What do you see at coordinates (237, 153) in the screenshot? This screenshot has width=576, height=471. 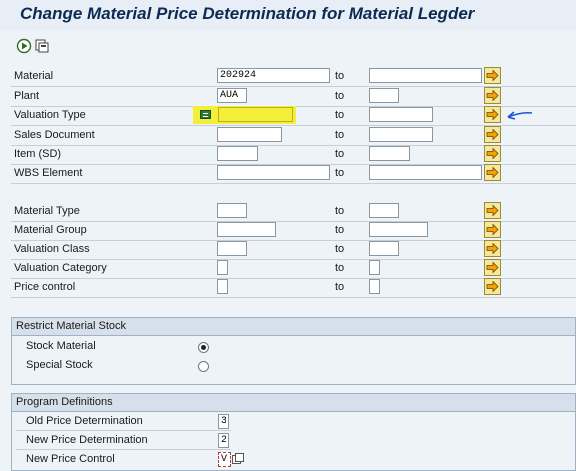 I see `item-sd-from-input` at bounding box center [237, 153].